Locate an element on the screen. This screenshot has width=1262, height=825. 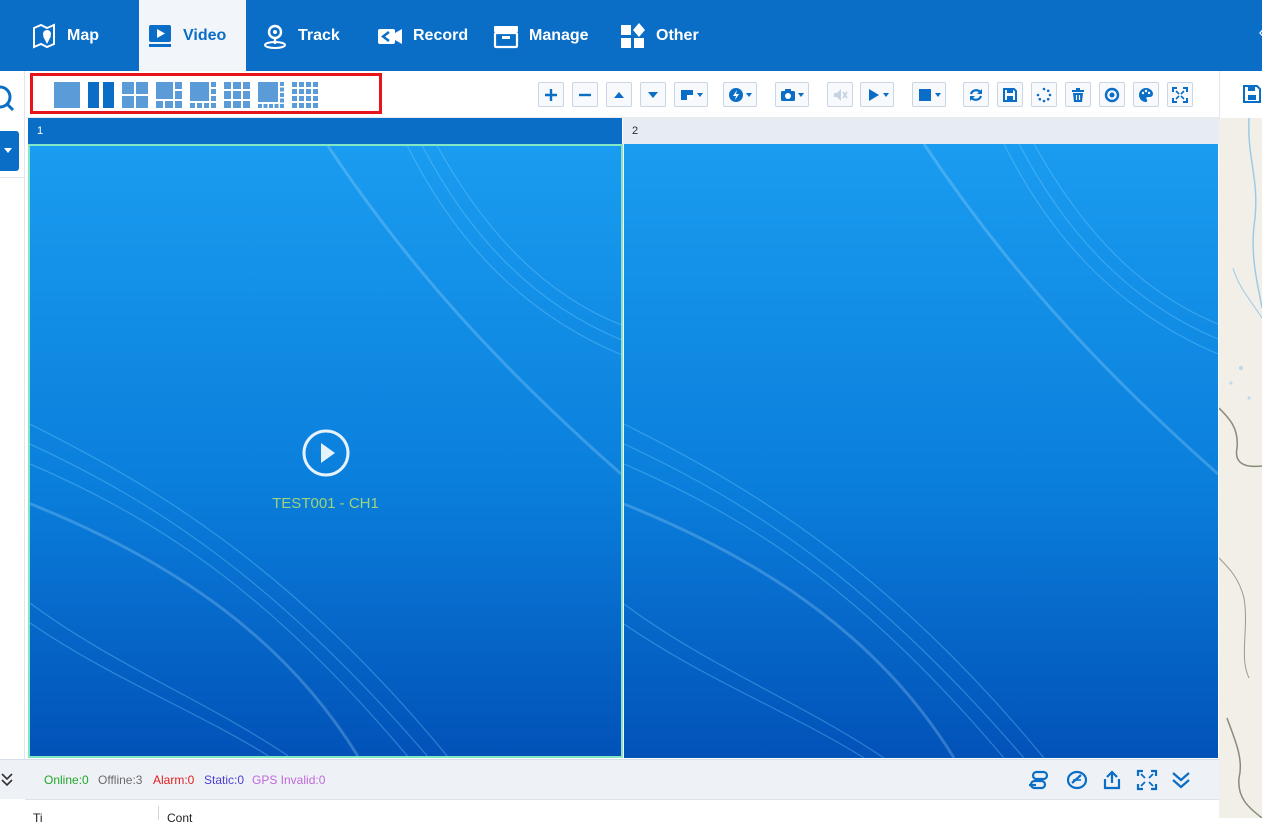
video-toolbar is located at coordinates (622, 94).